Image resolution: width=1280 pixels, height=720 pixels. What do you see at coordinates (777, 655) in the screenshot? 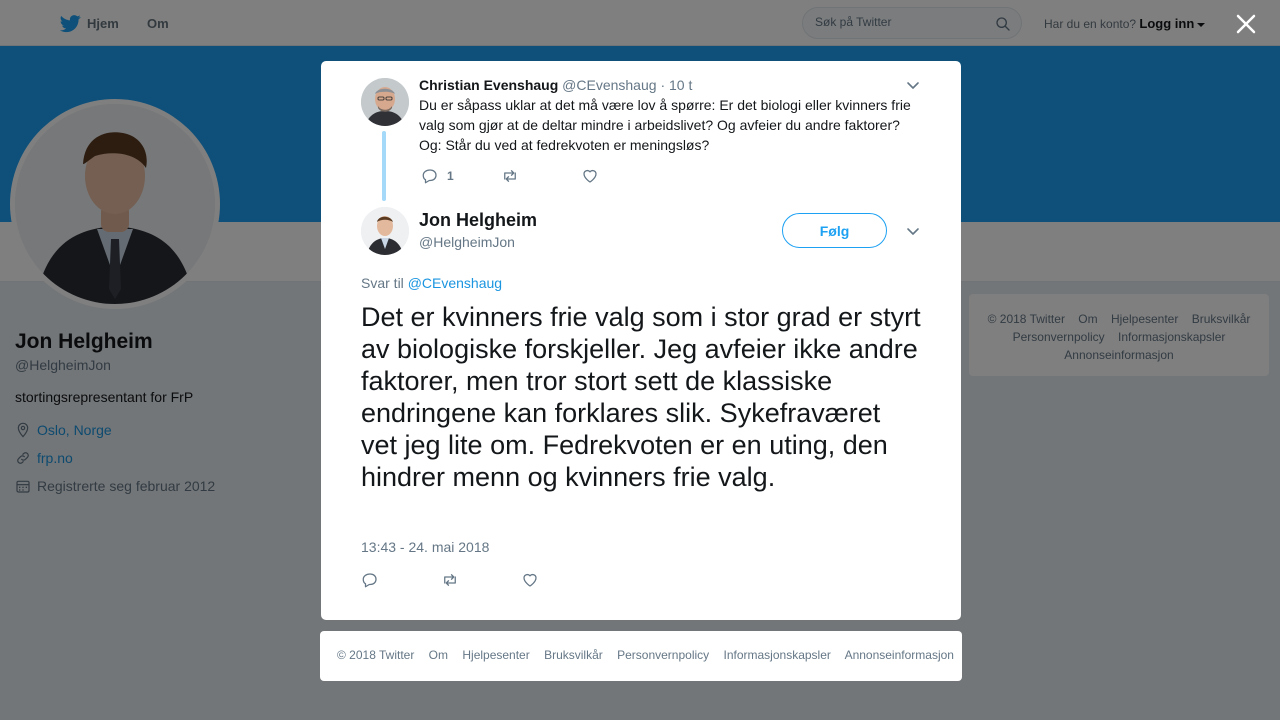
I see `footer-link: Informasjonskapsler` at bounding box center [777, 655].